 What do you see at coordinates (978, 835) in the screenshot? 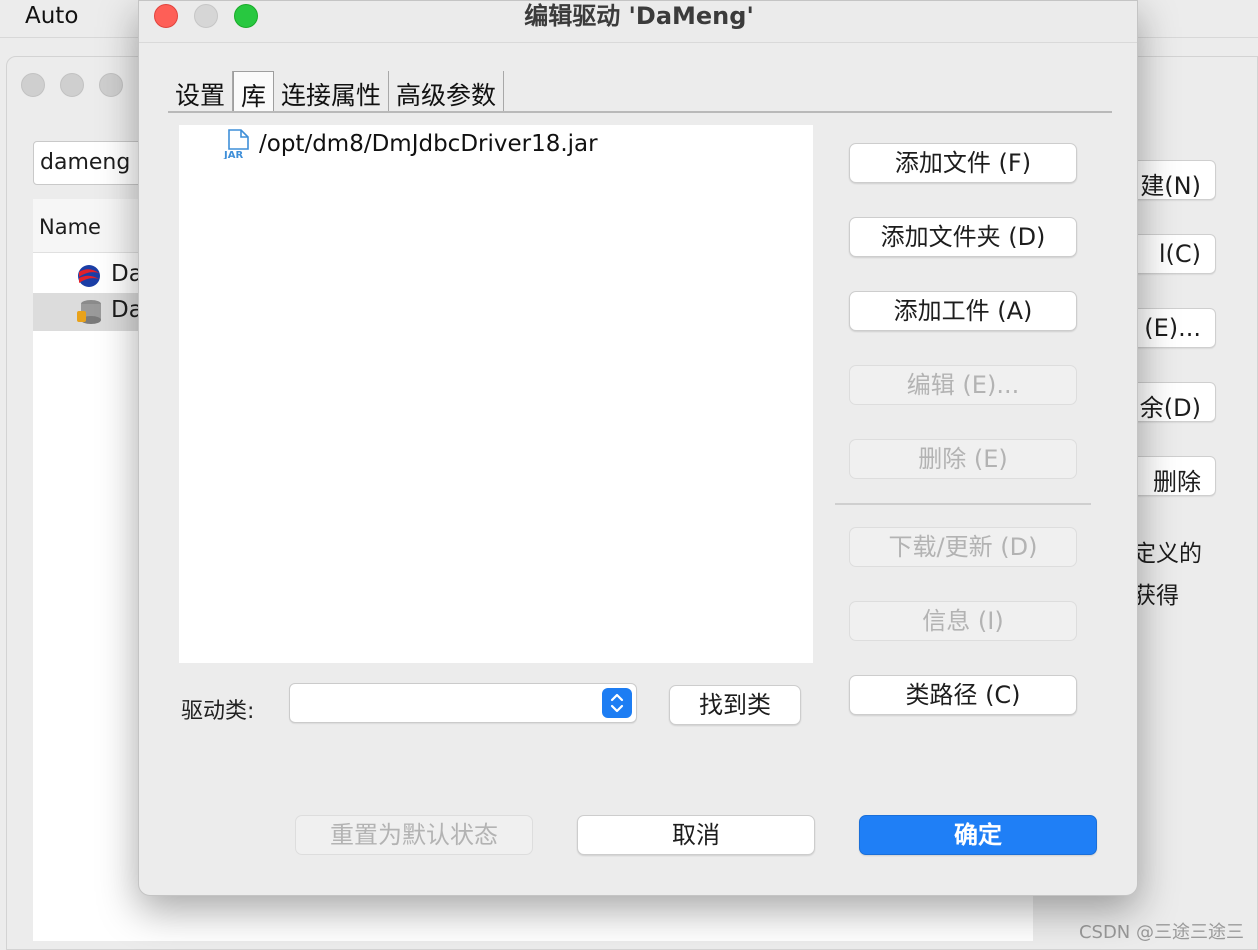
I see `ok-button: 确定` at bounding box center [978, 835].